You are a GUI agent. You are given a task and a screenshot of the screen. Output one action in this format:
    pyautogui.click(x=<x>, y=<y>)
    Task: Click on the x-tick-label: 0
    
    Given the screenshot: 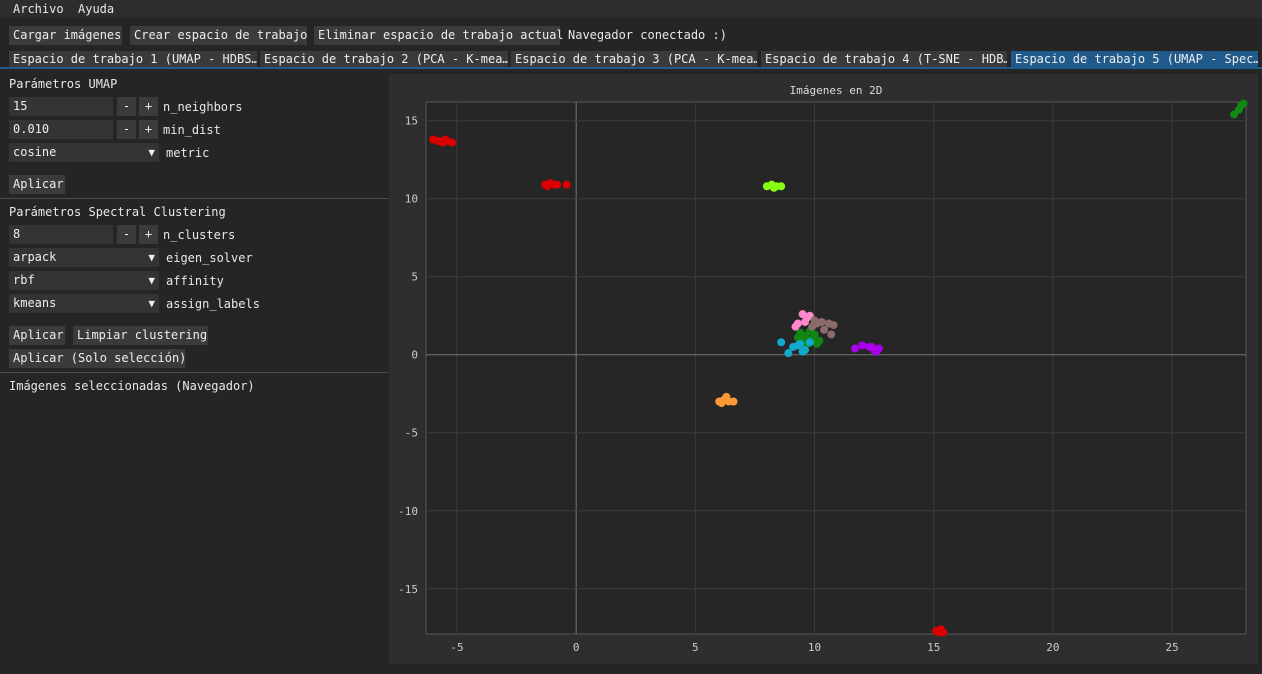 What is the action you would take?
    pyautogui.click(x=576, y=647)
    